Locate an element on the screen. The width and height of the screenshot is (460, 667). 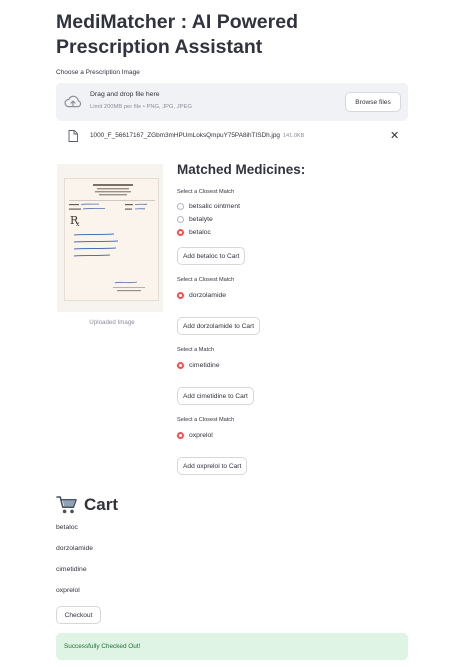
radio-option-label: oxprelol is located at coordinates (201, 435).